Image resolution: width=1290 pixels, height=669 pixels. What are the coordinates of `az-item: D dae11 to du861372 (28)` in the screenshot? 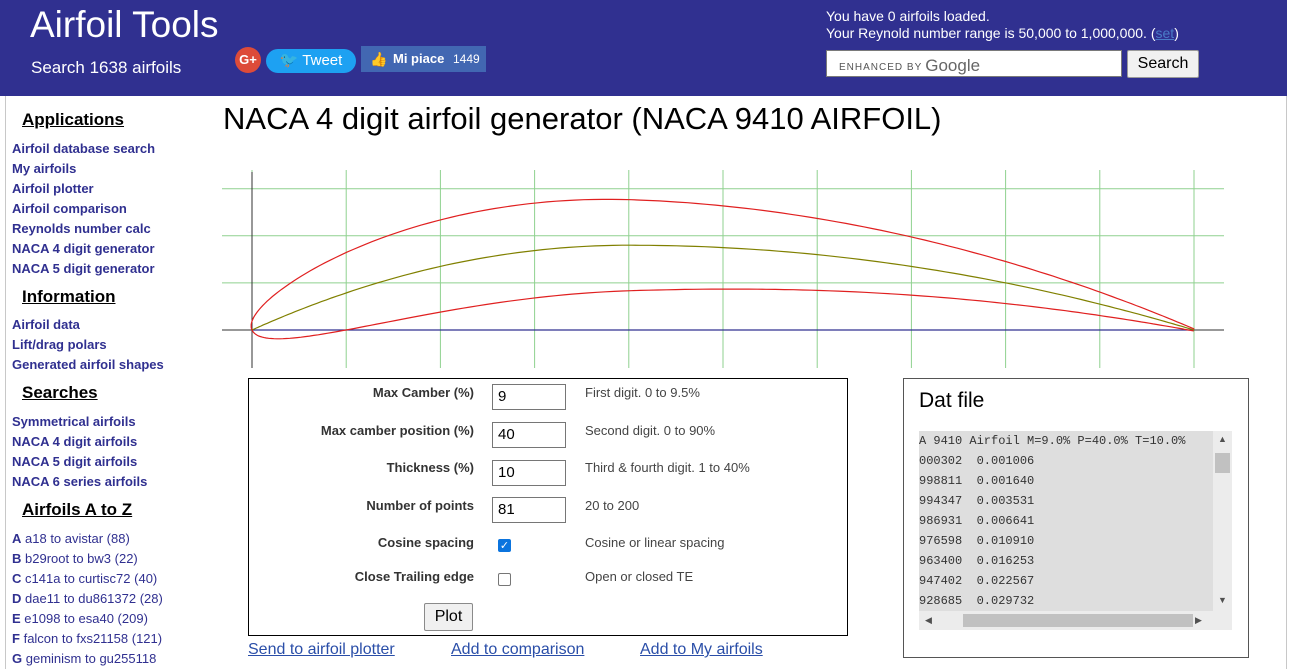 It's located at (87, 598).